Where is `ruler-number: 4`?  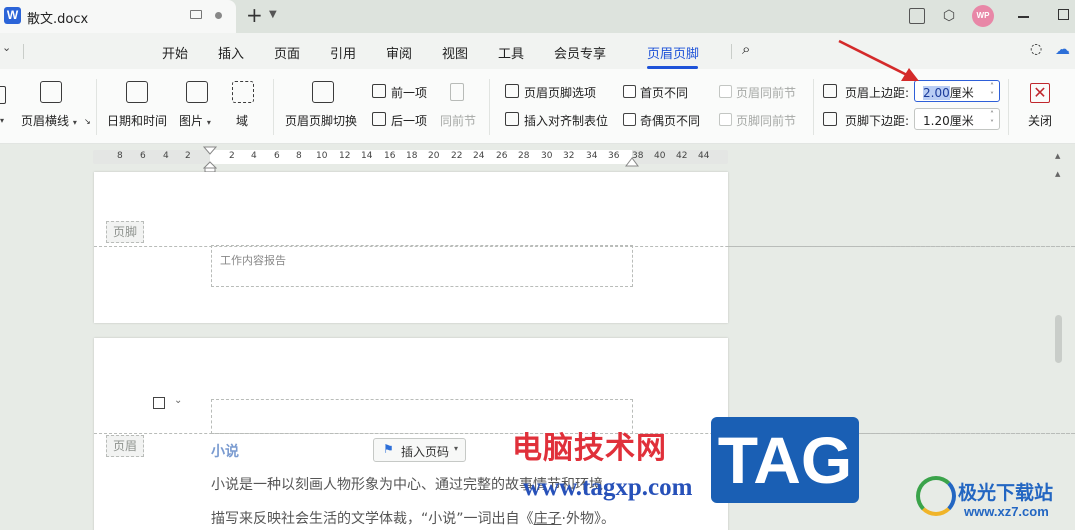 ruler-number: 4 is located at coordinates (166, 156).